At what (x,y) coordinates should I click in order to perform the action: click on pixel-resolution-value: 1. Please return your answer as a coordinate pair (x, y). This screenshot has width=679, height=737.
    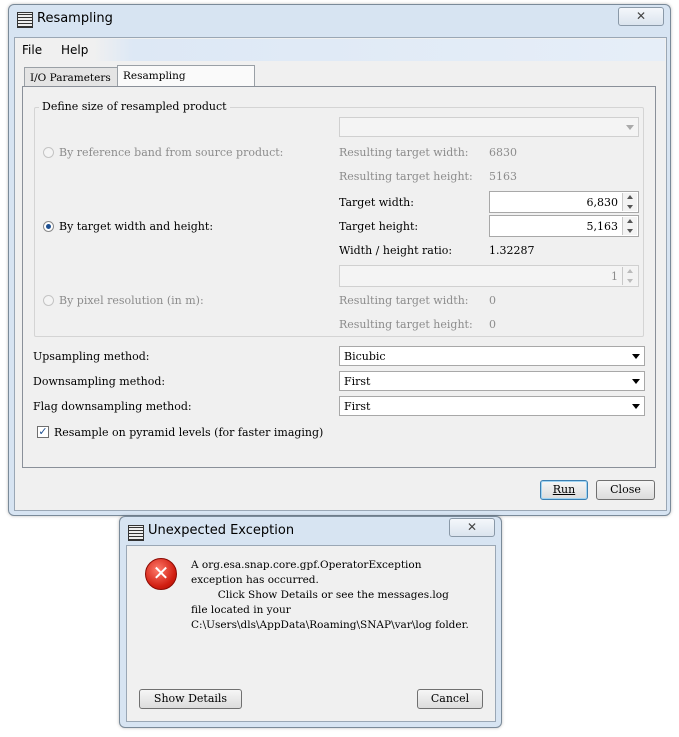
    Looking at the image, I should click on (614, 276).